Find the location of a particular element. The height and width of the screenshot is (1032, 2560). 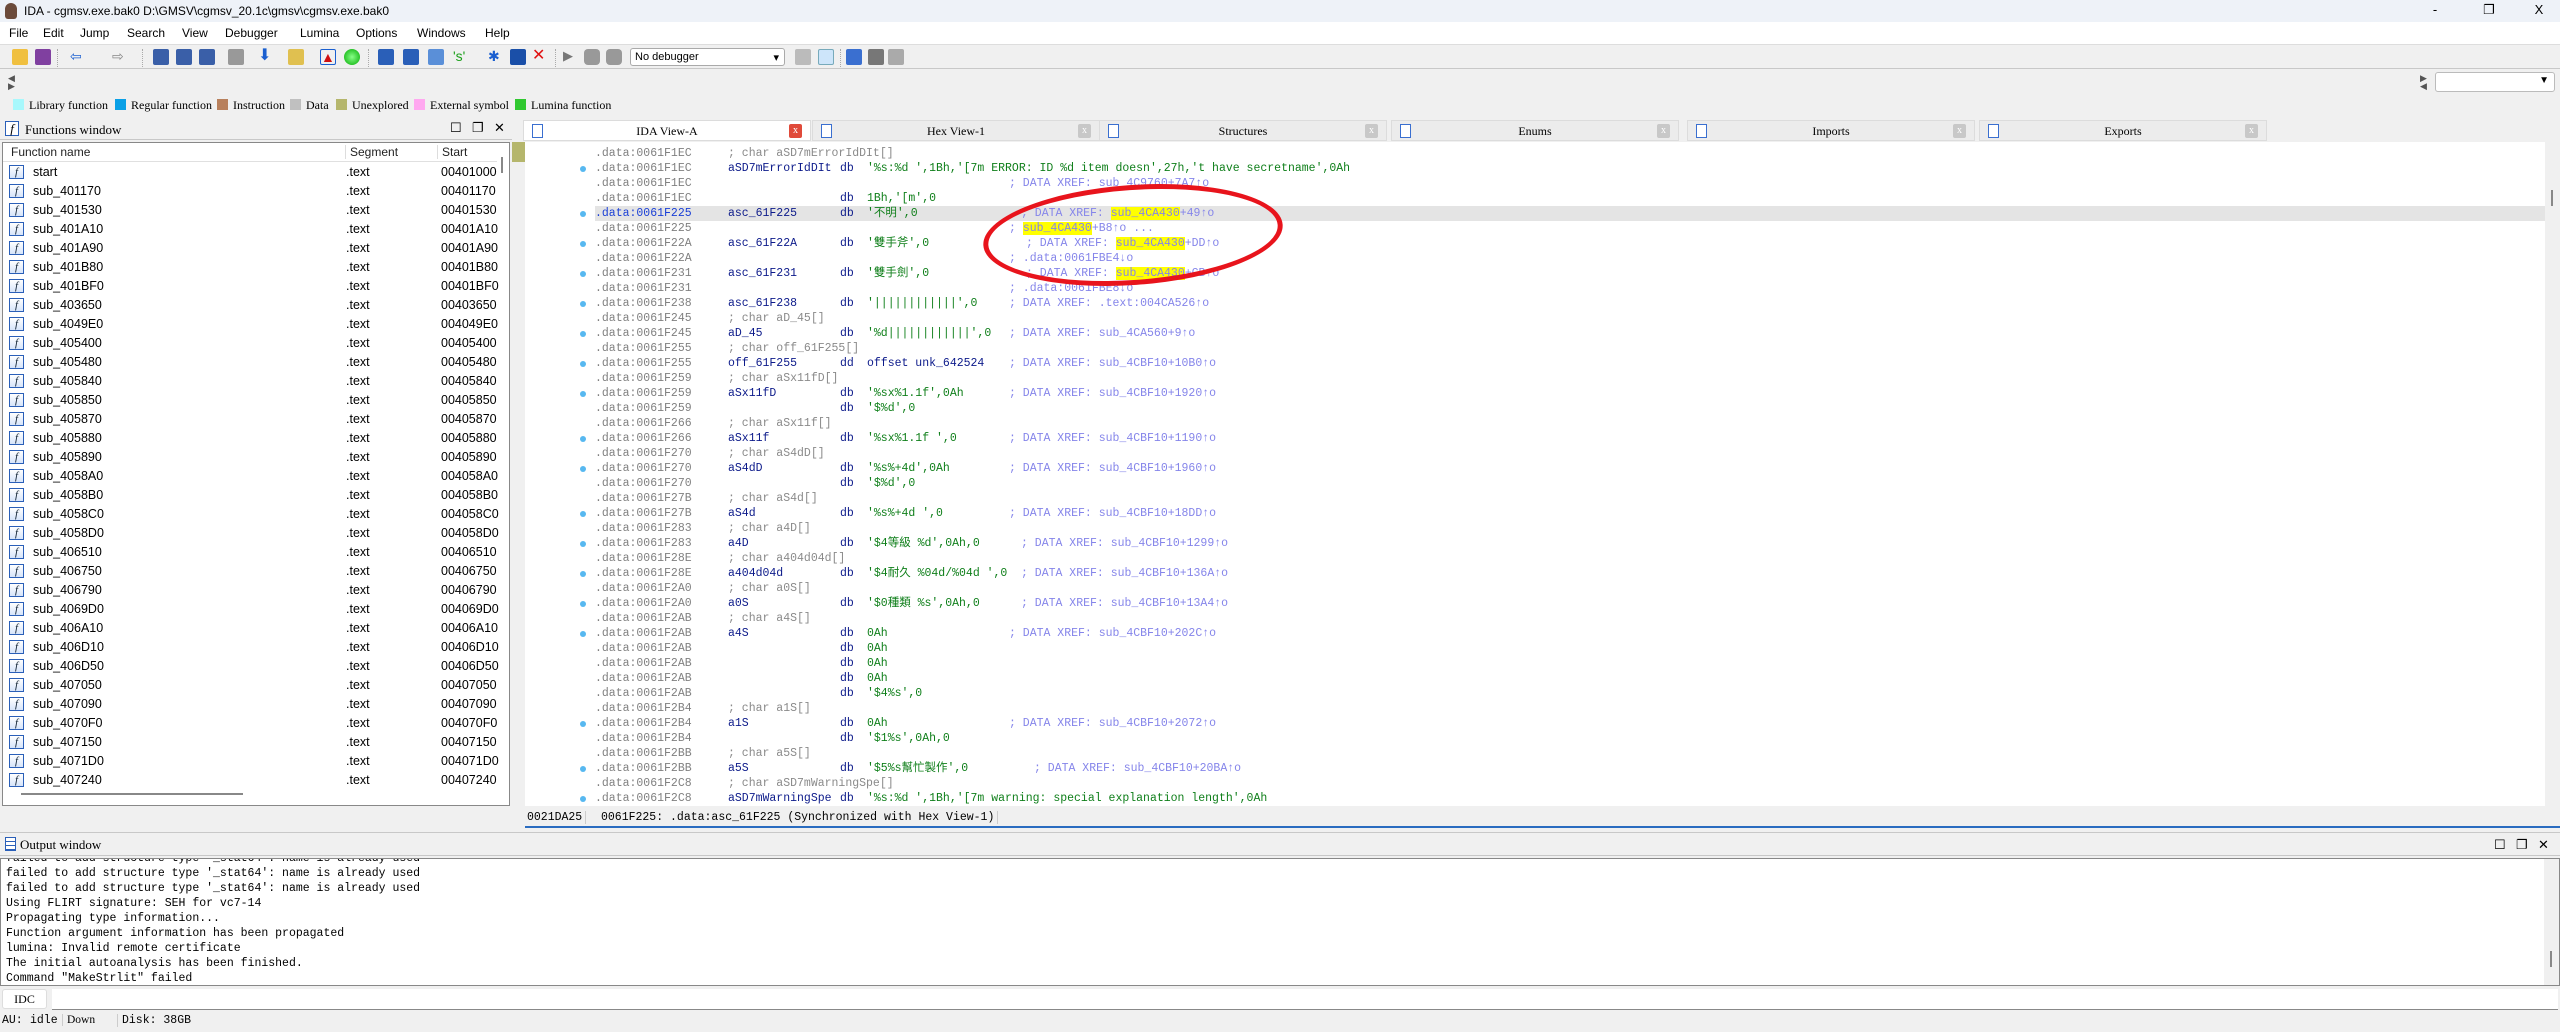

function-row: f sub_406D50 .text 00406D50 is located at coordinates (251, 666).